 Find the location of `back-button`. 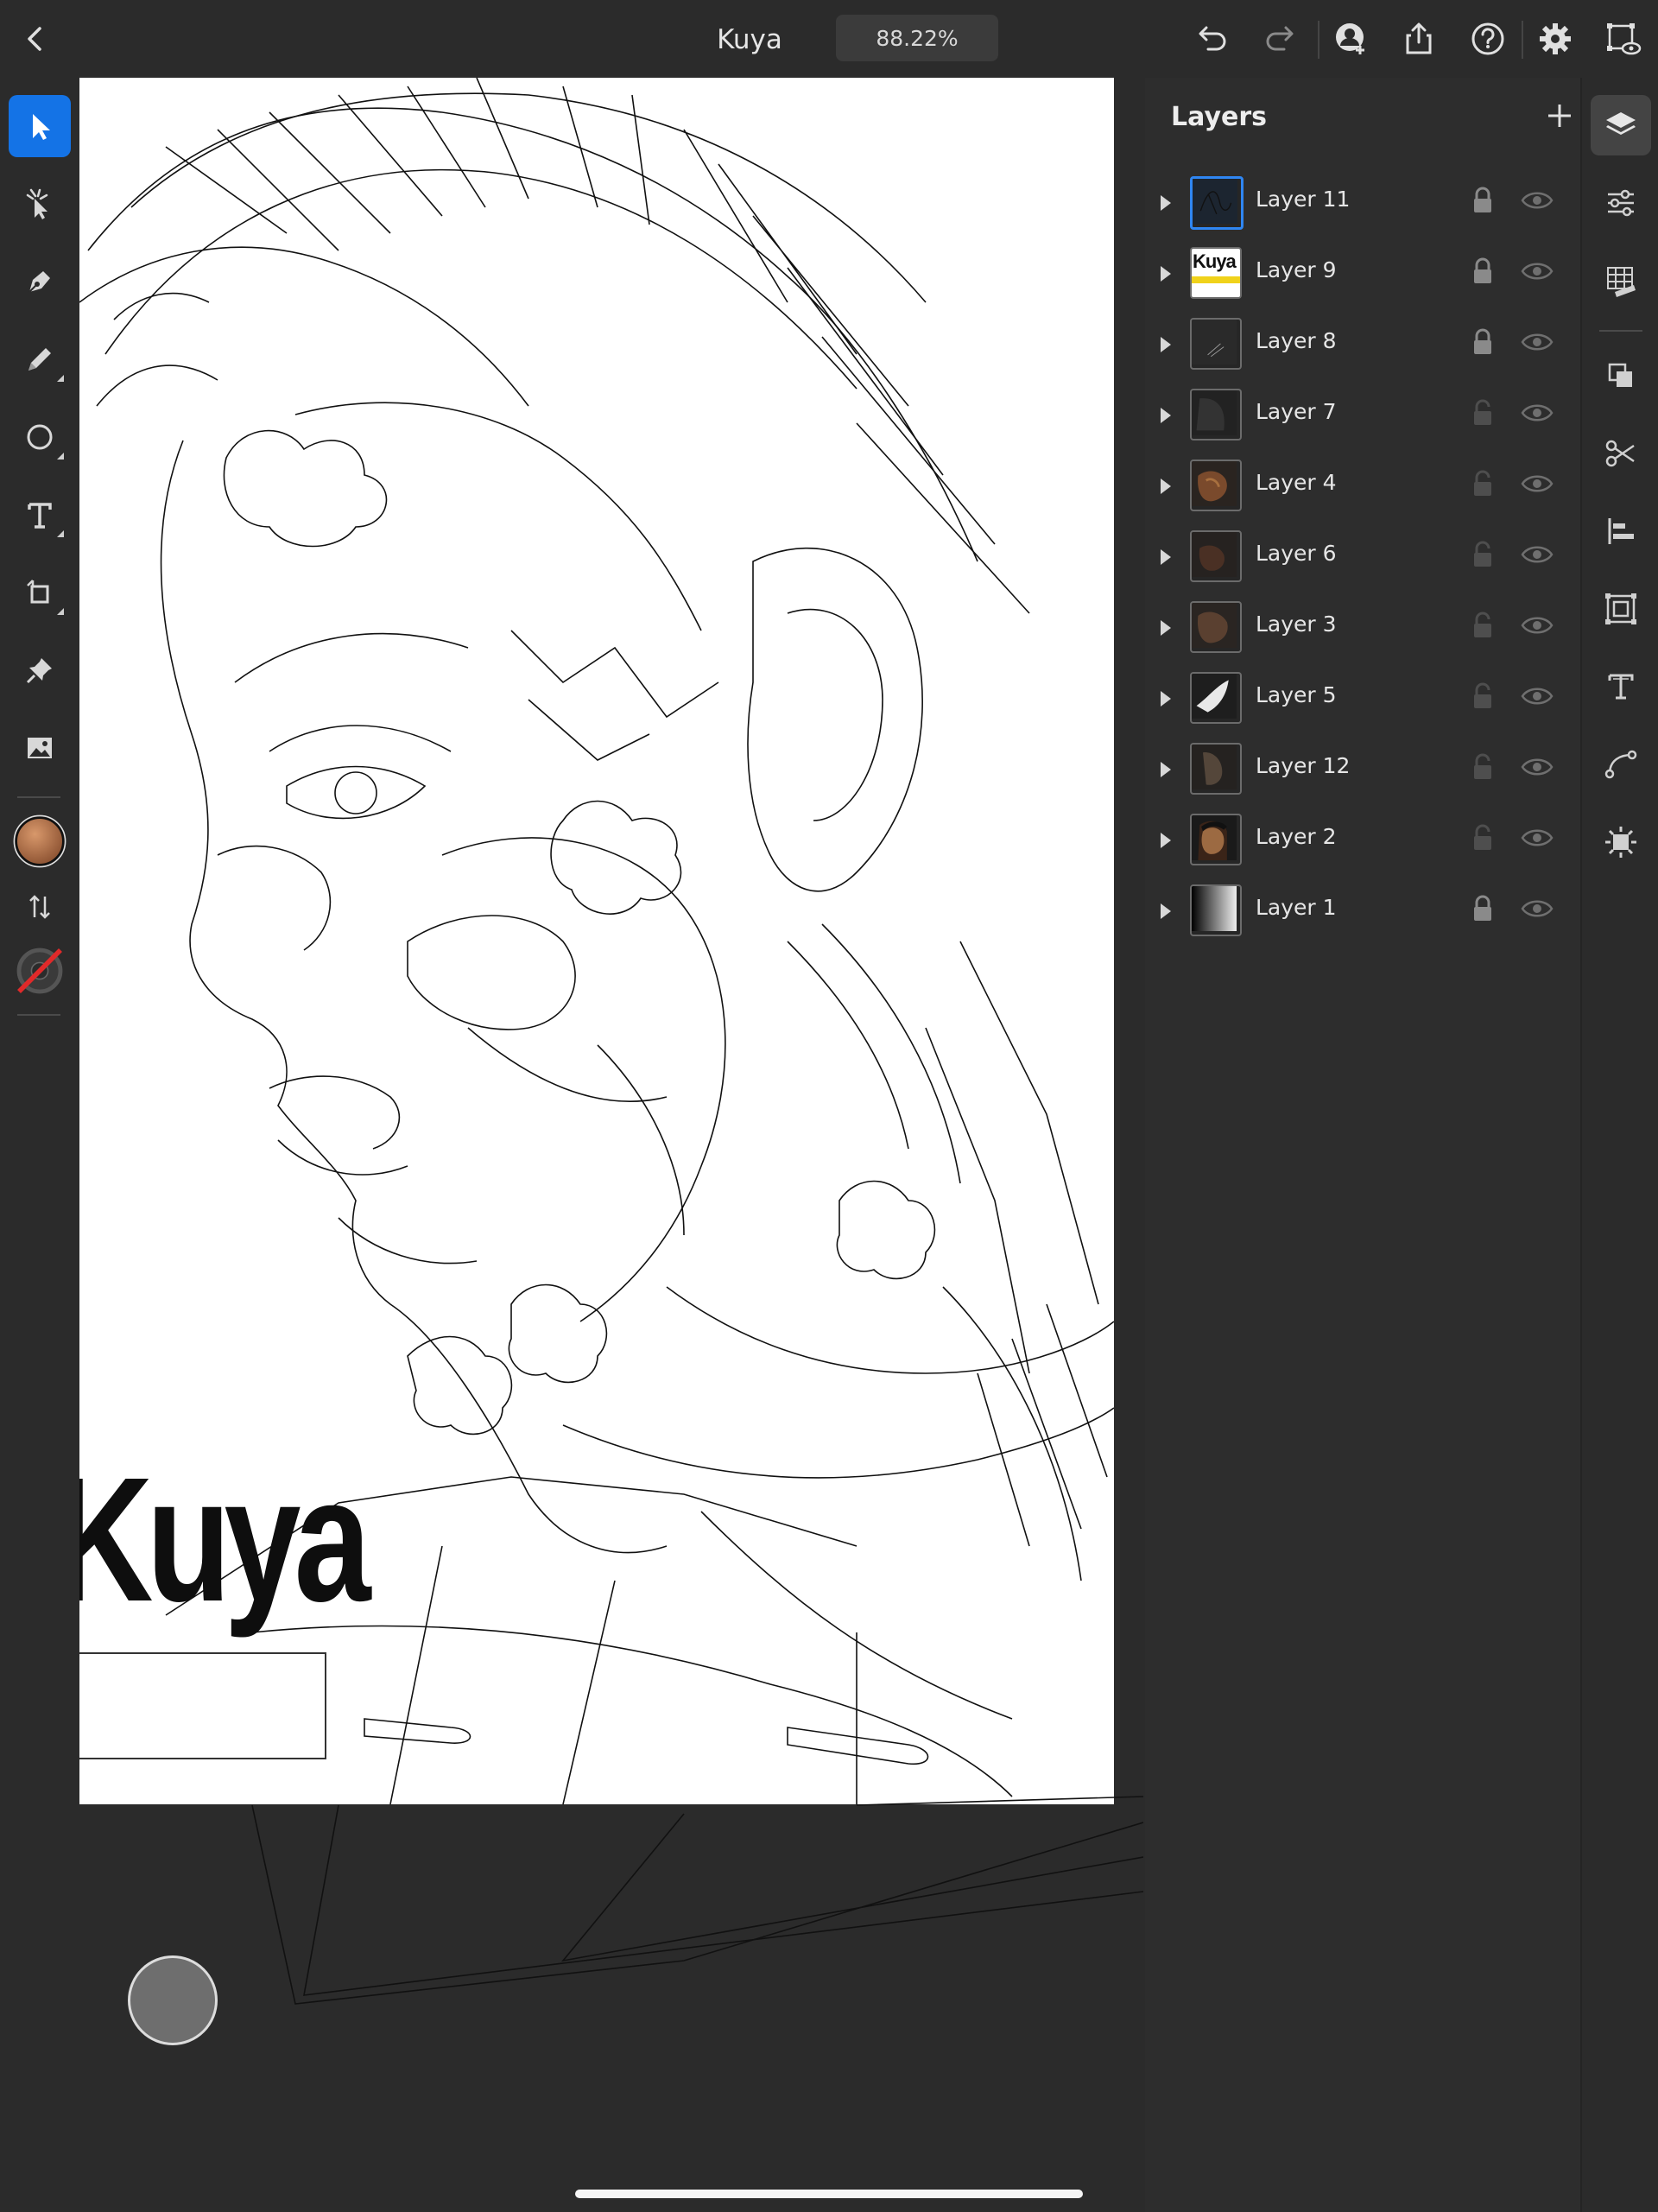

back-button is located at coordinates (35, 38).